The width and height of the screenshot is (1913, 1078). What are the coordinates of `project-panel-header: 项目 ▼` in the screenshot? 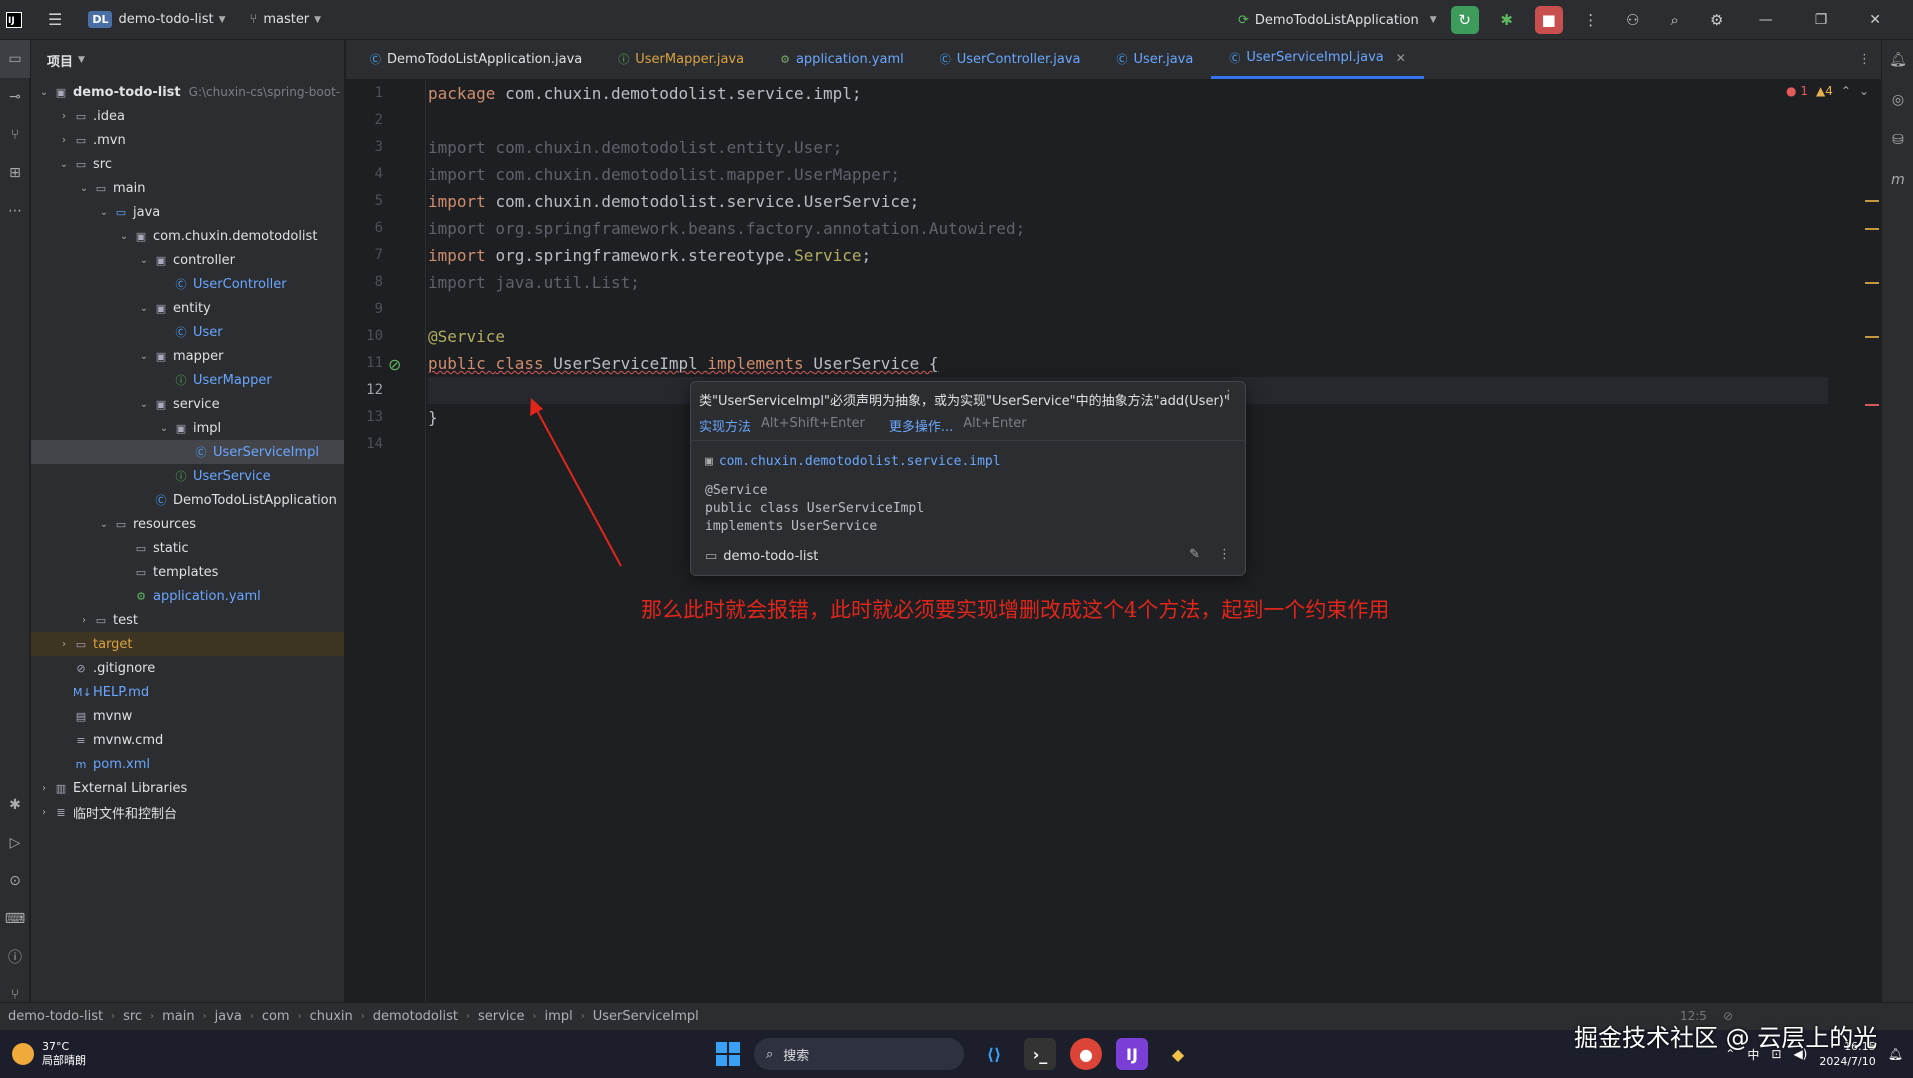 It's located at (187, 60).